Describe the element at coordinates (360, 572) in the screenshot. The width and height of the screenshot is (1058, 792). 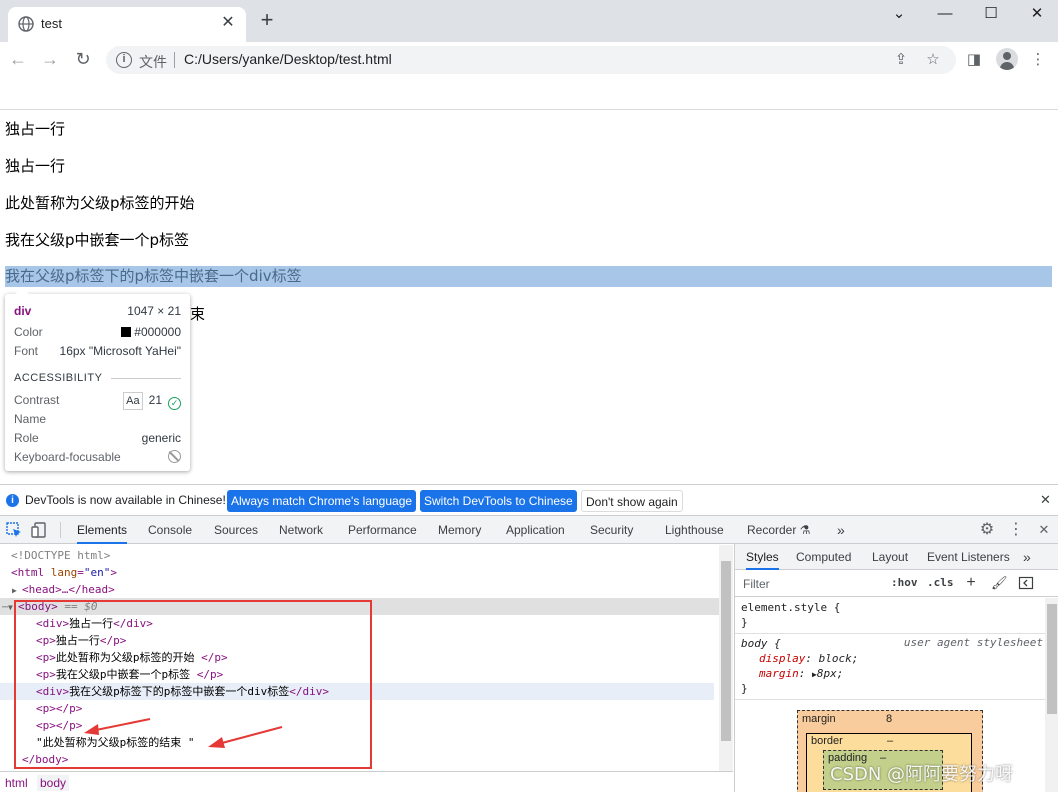
I see `dom-html-node: <html lang="en">` at that location.